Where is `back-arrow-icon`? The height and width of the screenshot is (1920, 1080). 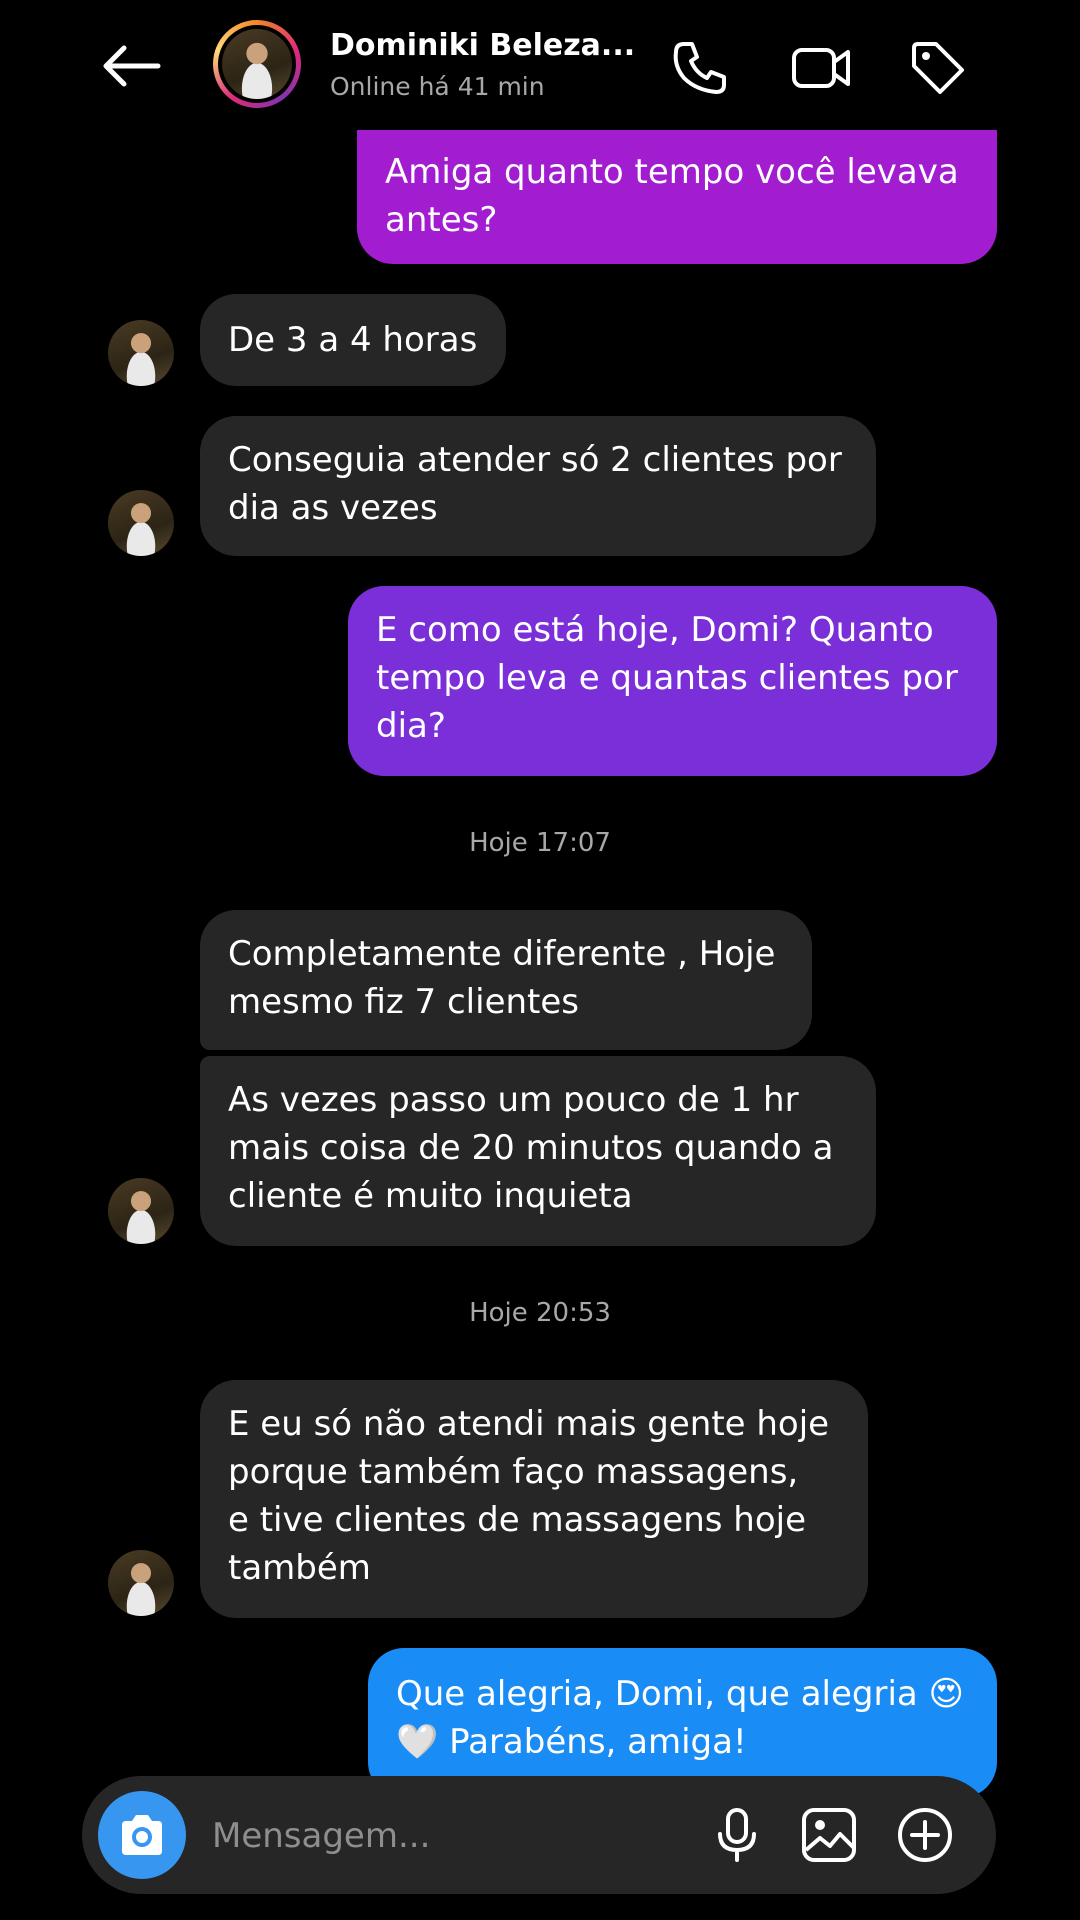 back-arrow-icon is located at coordinates (132, 66).